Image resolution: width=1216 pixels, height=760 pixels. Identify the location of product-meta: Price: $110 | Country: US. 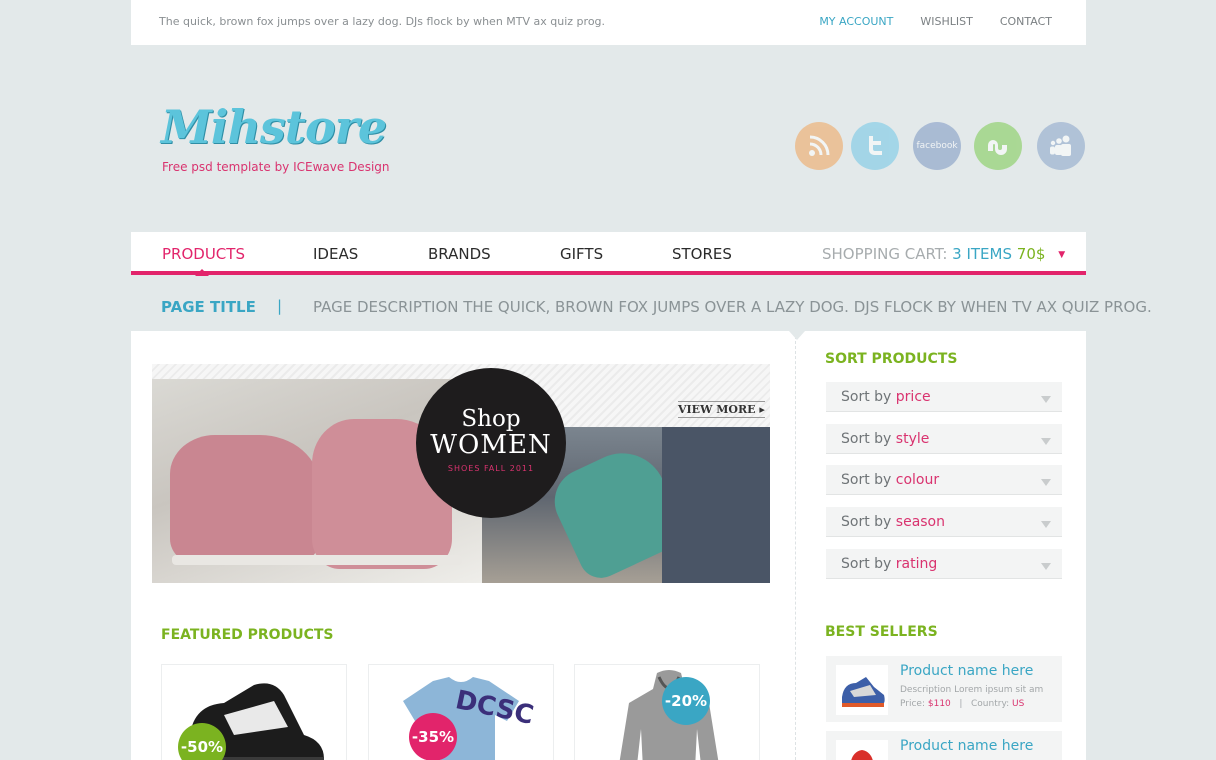
(962, 704).